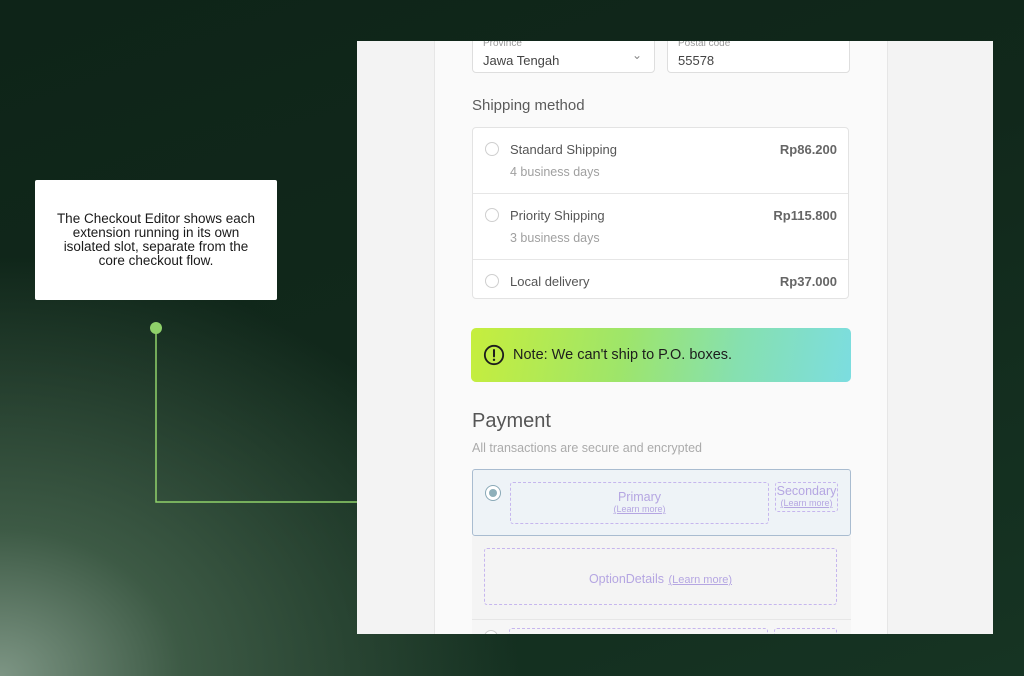 Image resolution: width=1024 pixels, height=676 pixels. What do you see at coordinates (156, 328) in the screenshot?
I see `connector-start-dot` at bounding box center [156, 328].